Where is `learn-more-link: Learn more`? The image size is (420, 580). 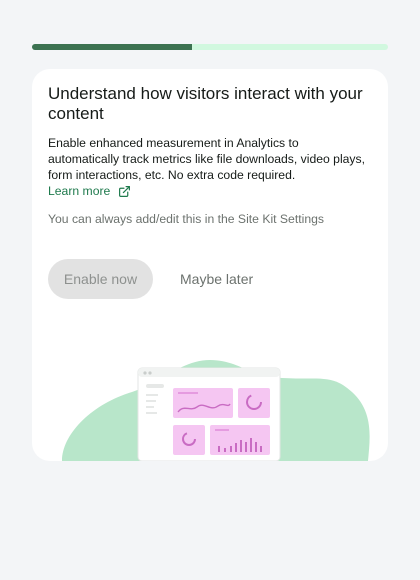 learn-more-link: Learn more is located at coordinates (89, 191).